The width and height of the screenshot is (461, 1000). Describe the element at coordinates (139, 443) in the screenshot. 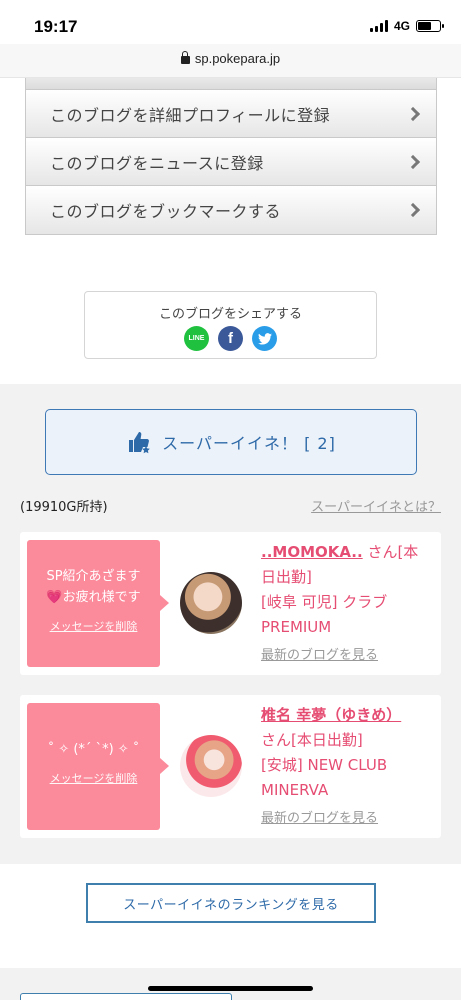

I see `thumbs-up-star-icon` at that location.